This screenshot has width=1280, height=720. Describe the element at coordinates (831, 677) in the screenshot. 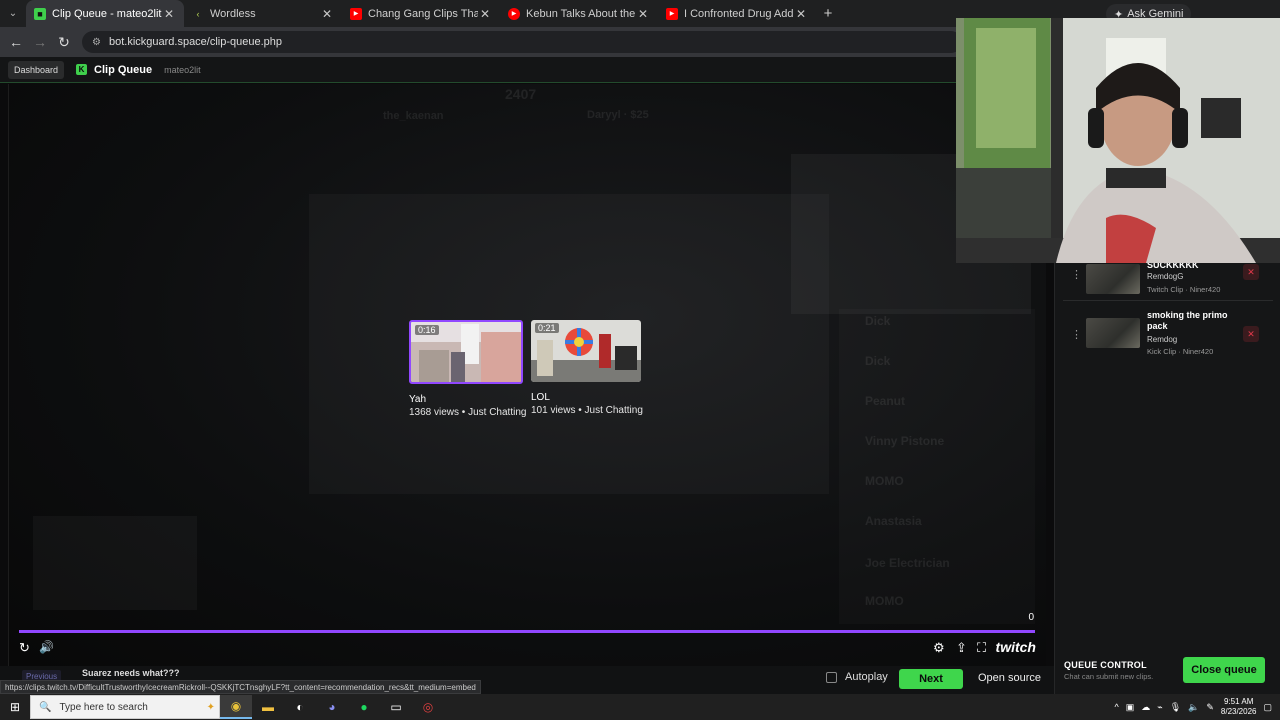

I see `autoplay-checkbox` at that location.